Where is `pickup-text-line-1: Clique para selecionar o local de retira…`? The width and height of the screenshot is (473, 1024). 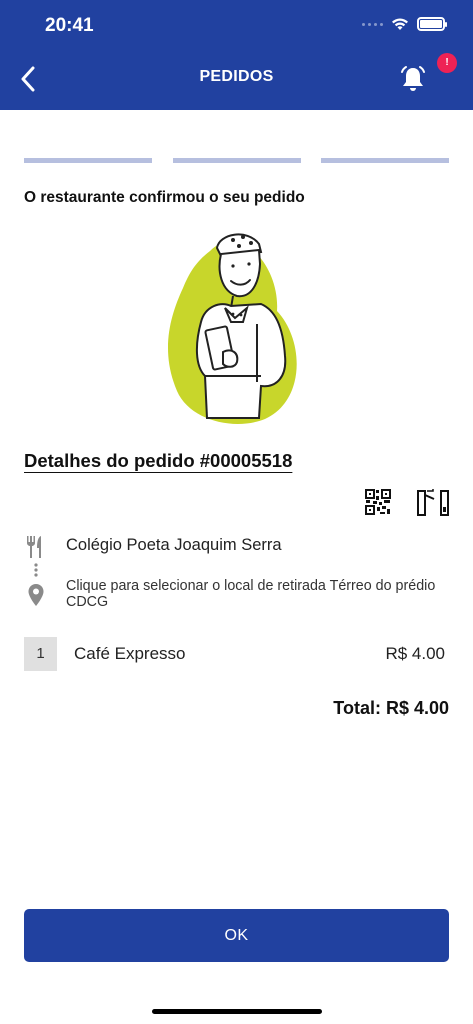
pickup-text-line-1: Clique para selecionar o local de retira… is located at coordinates (251, 586).